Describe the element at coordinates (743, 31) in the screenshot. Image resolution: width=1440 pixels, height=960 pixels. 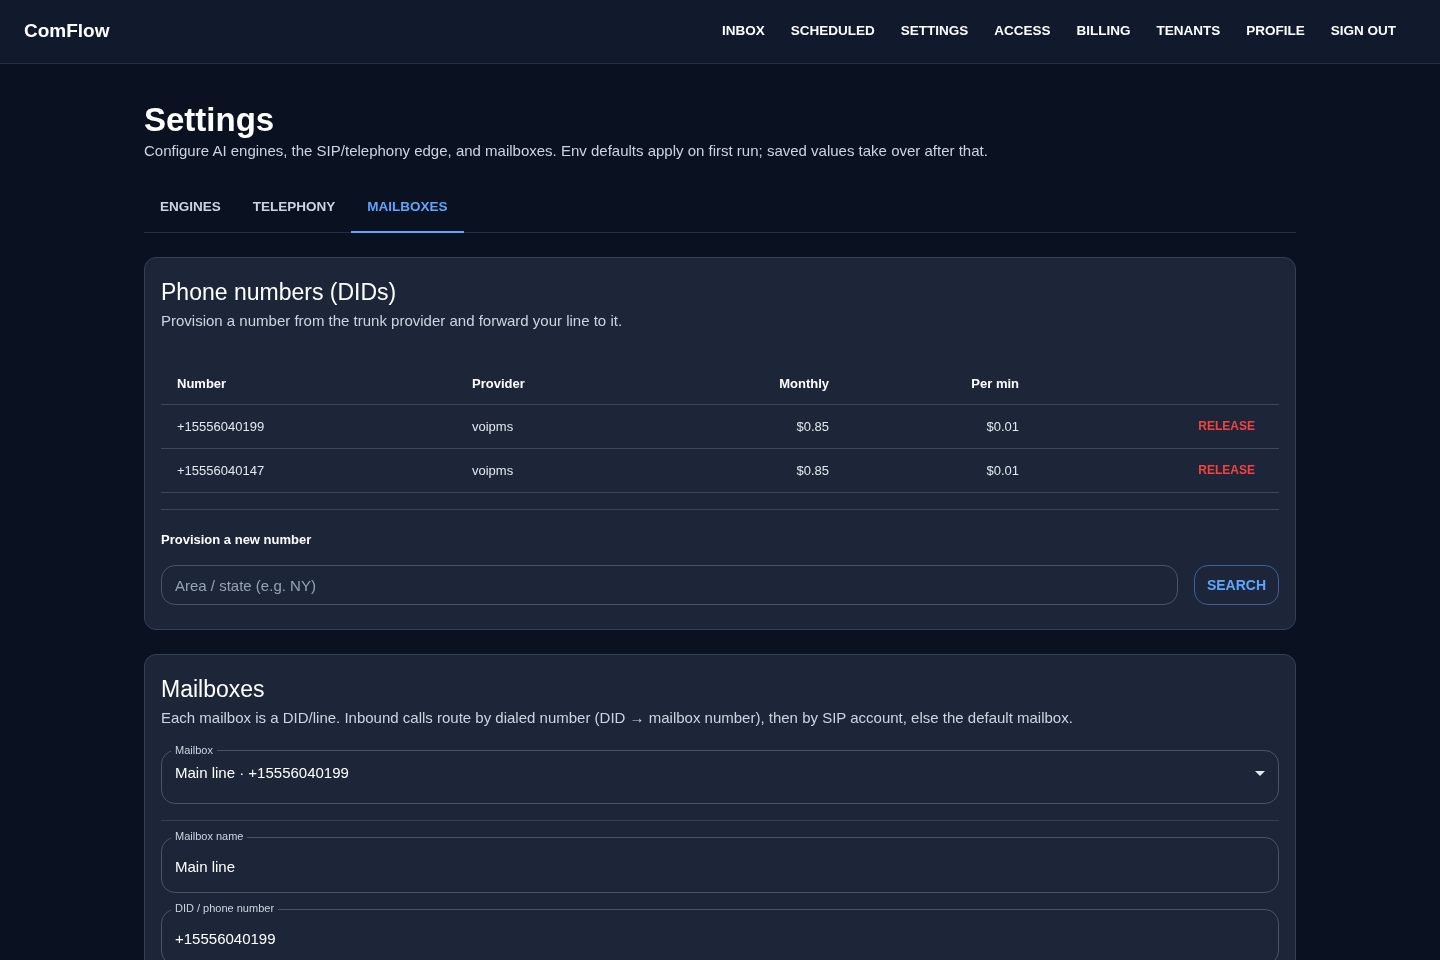
I see `nav-link: INBOX` at that location.